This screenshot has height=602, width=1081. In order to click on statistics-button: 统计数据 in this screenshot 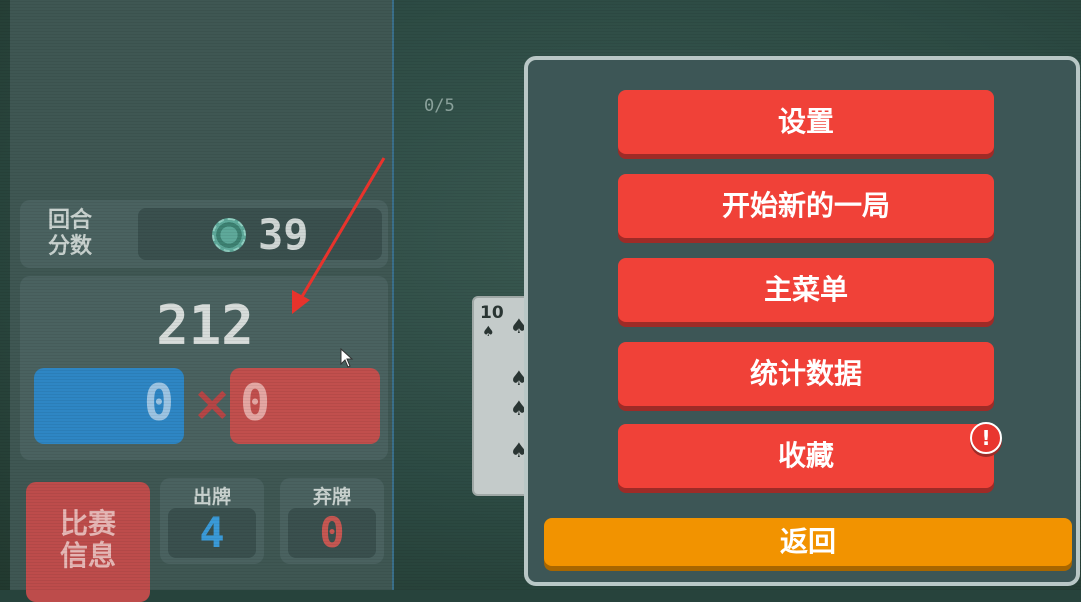, I will do `click(806, 374)`.